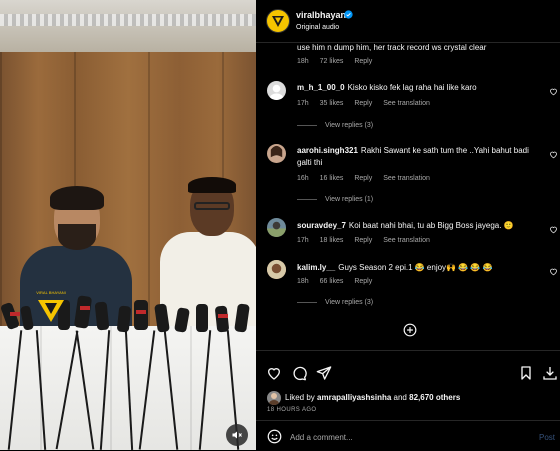 The image size is (560, 451). What do you see at coordinates (51, 292) in the screenshot?
I see `video-watermark: VIRAL BHAYANI` at bounding box center [51, 292].